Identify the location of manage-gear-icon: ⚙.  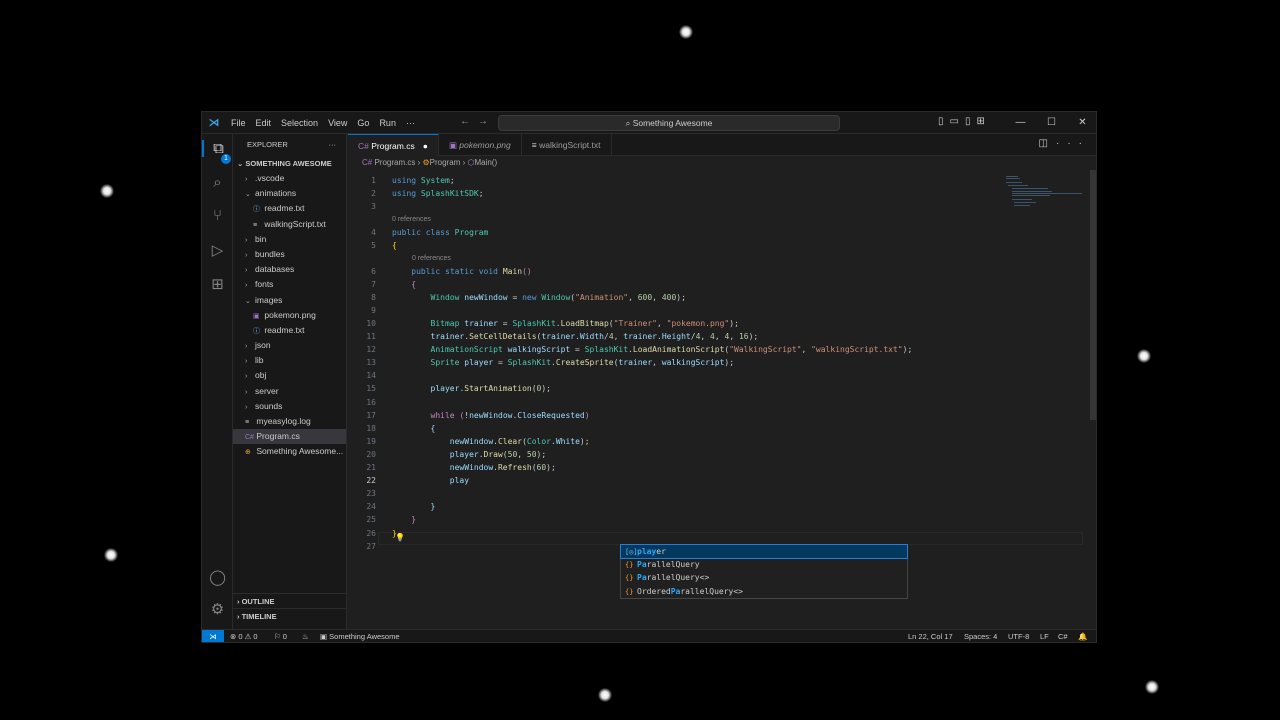
(217, 609).